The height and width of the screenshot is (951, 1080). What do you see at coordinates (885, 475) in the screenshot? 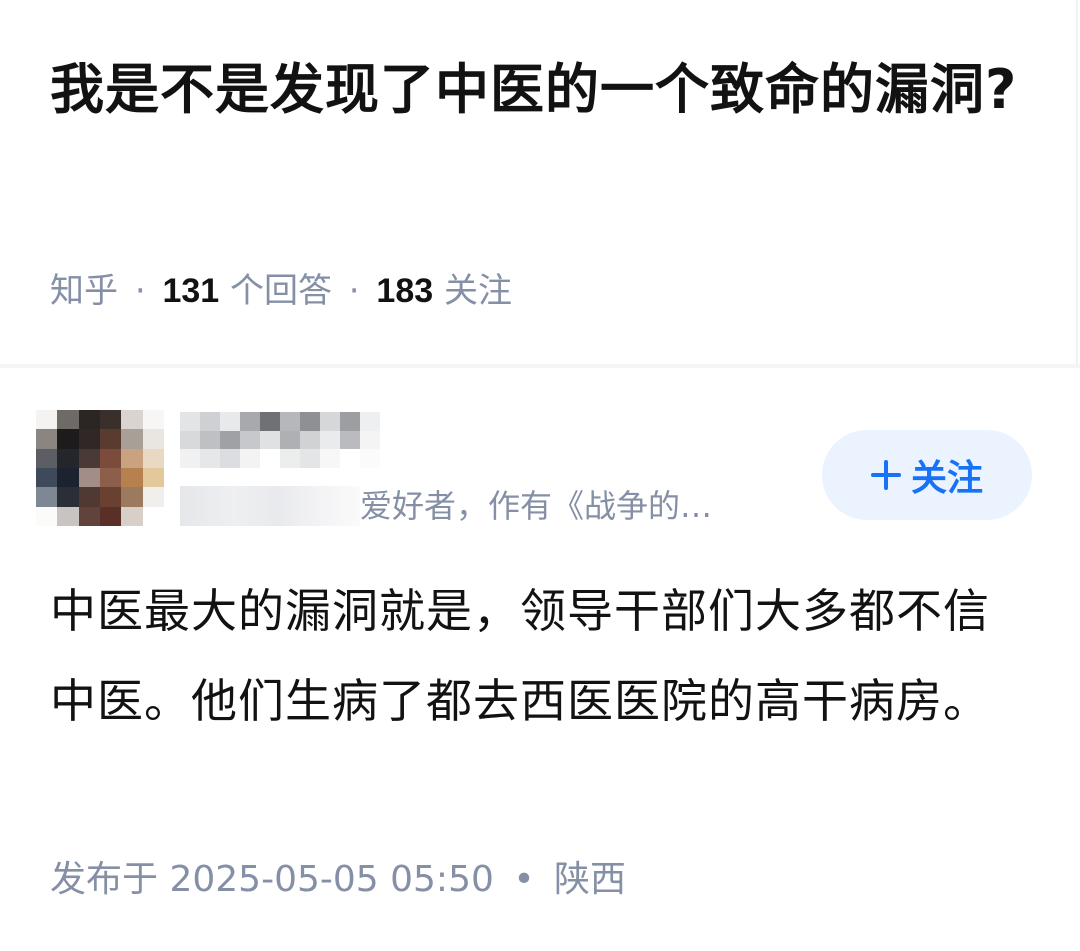
I see `plus-icon` at bounding box center [885, 475].